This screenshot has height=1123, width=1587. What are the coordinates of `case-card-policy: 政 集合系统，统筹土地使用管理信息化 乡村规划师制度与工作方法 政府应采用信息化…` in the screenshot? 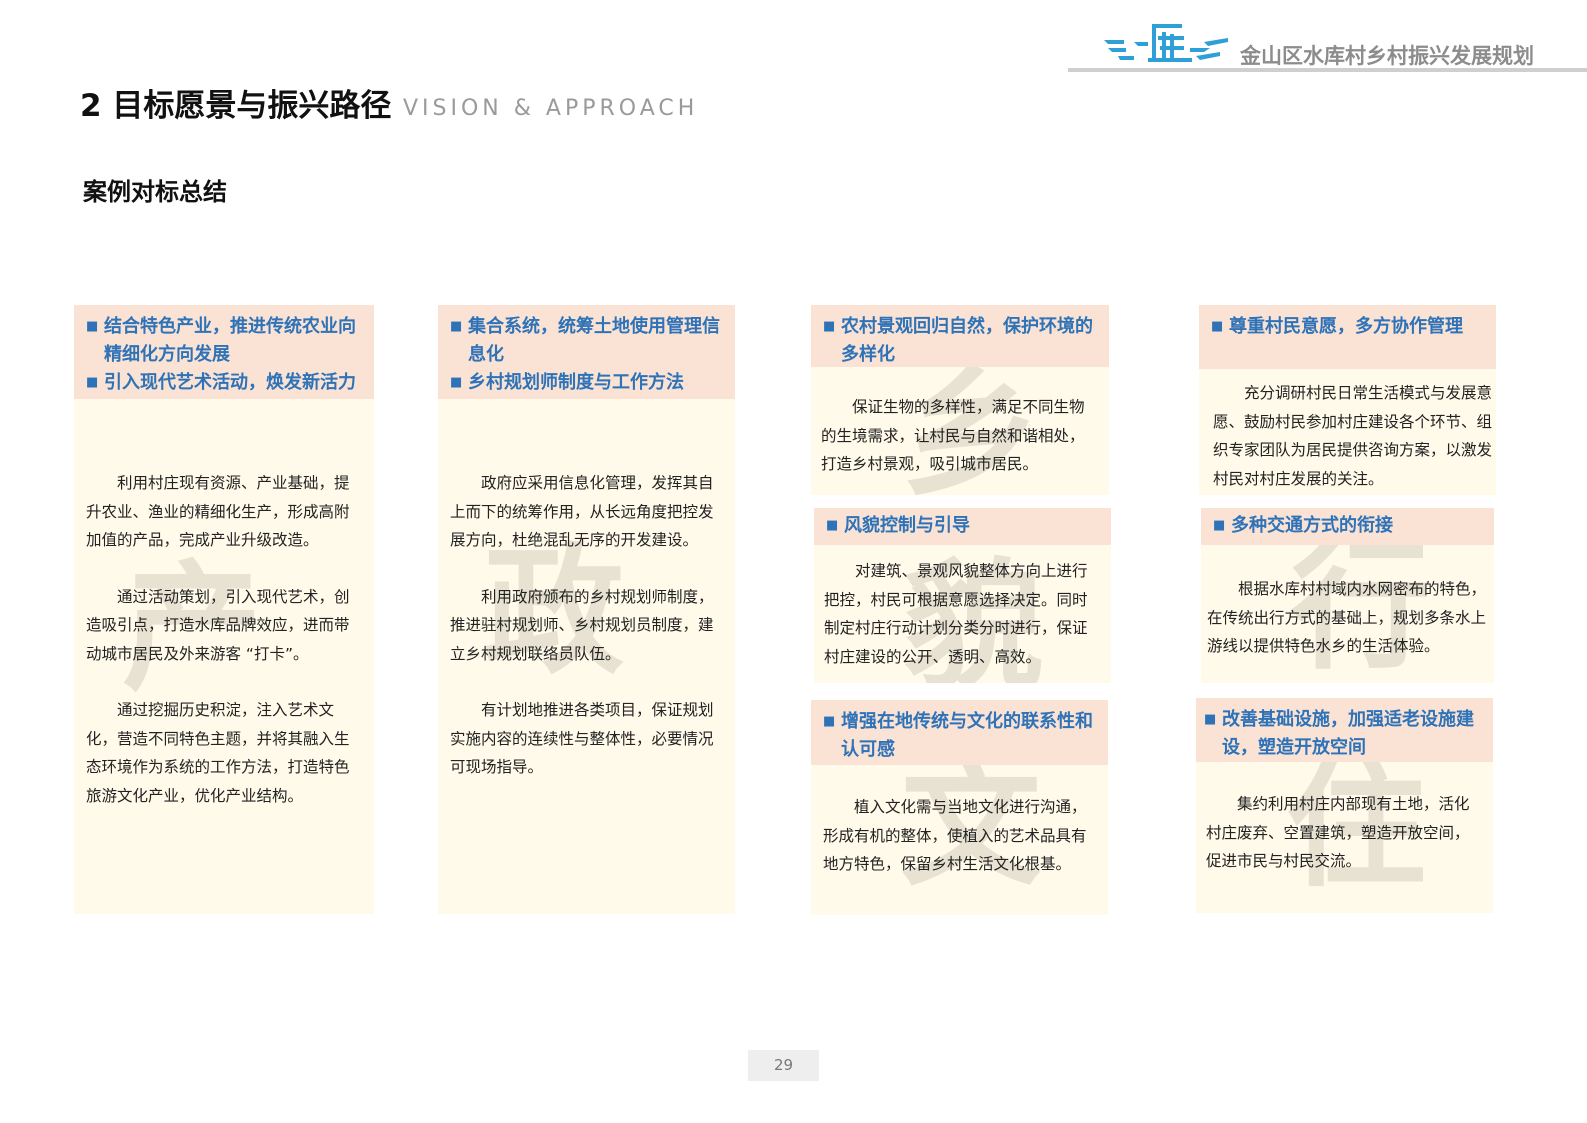 It's located at (586, 609).